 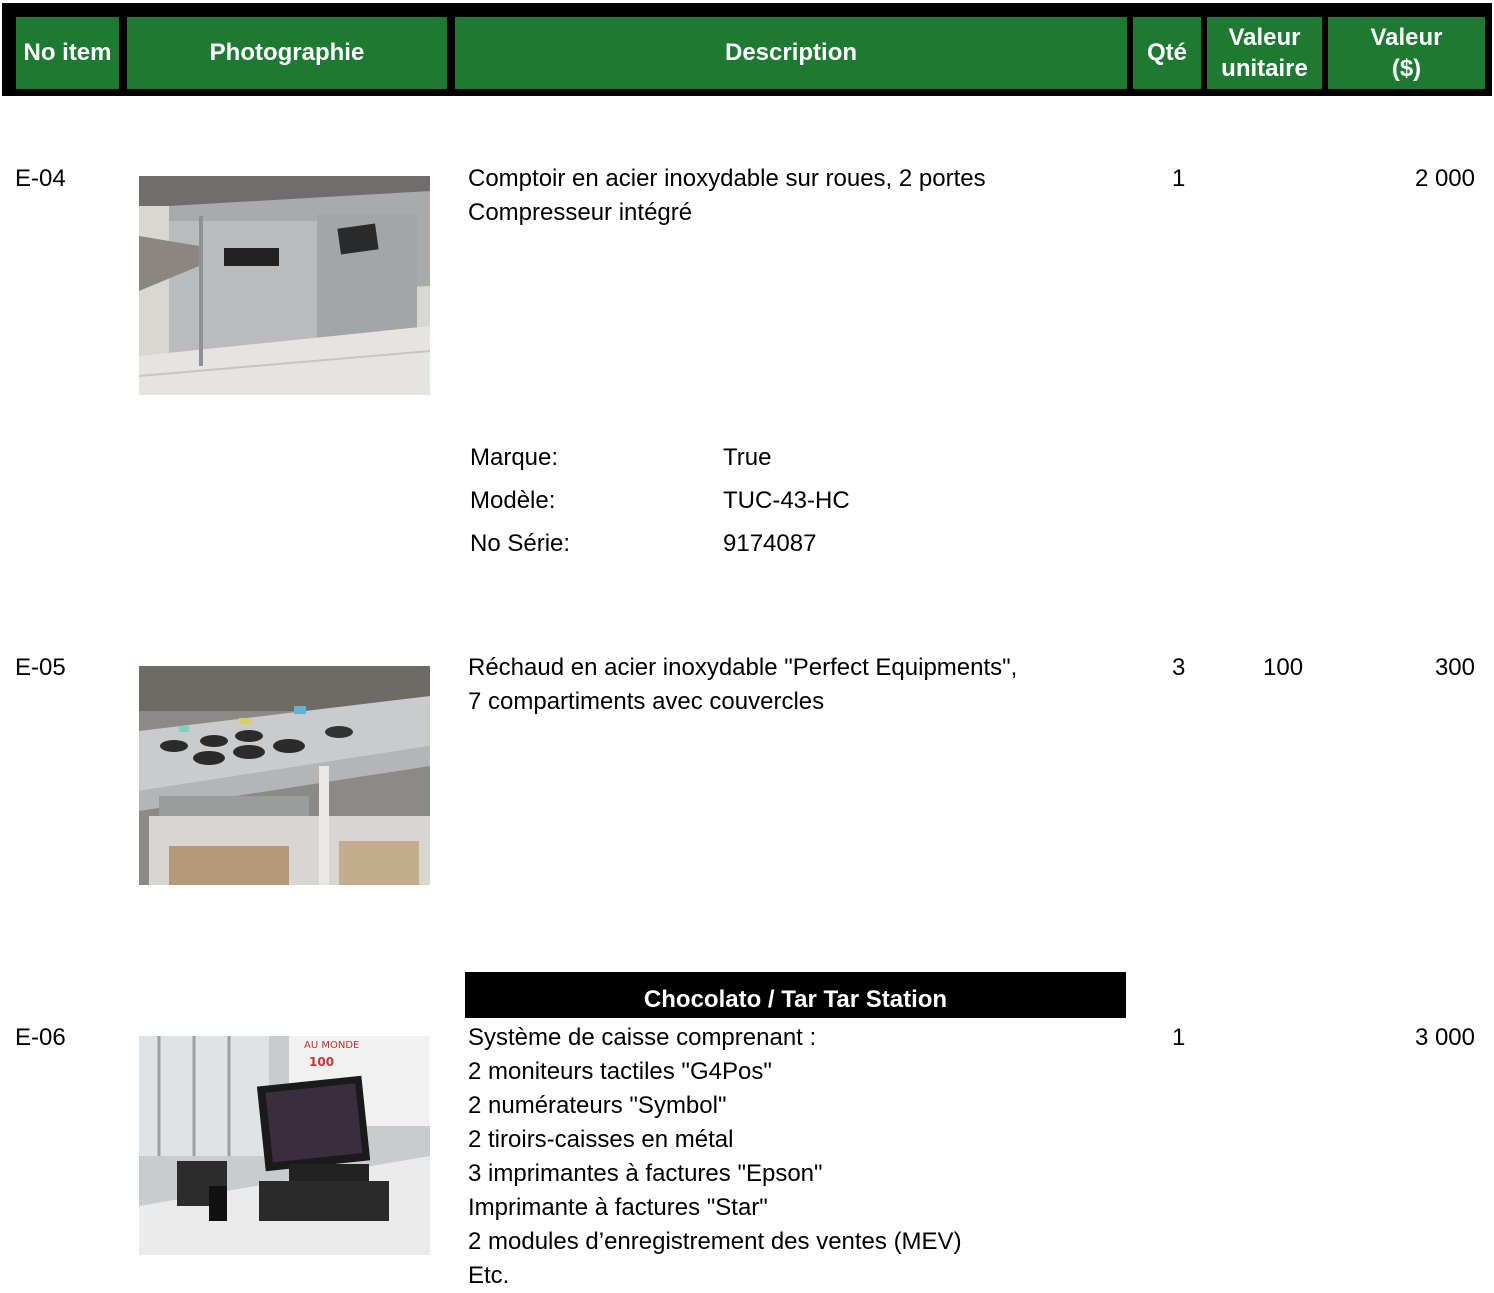 I want to click on photo-text: AU MONDE, so click(x=331, y=1045).